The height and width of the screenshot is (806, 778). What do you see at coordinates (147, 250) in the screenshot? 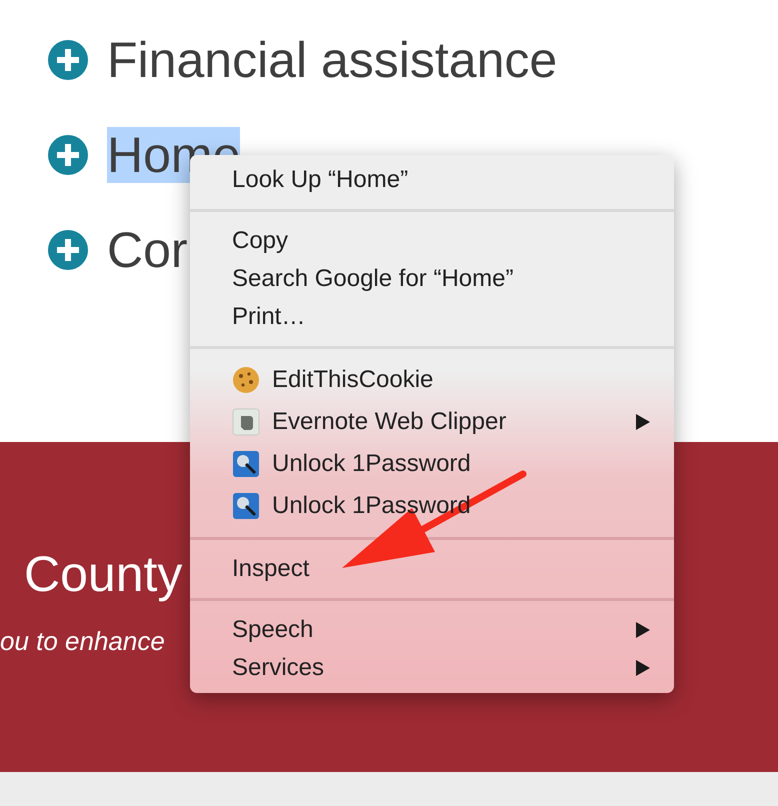
I see `list-item-heading: Cor` at bounding box center [147, 250].